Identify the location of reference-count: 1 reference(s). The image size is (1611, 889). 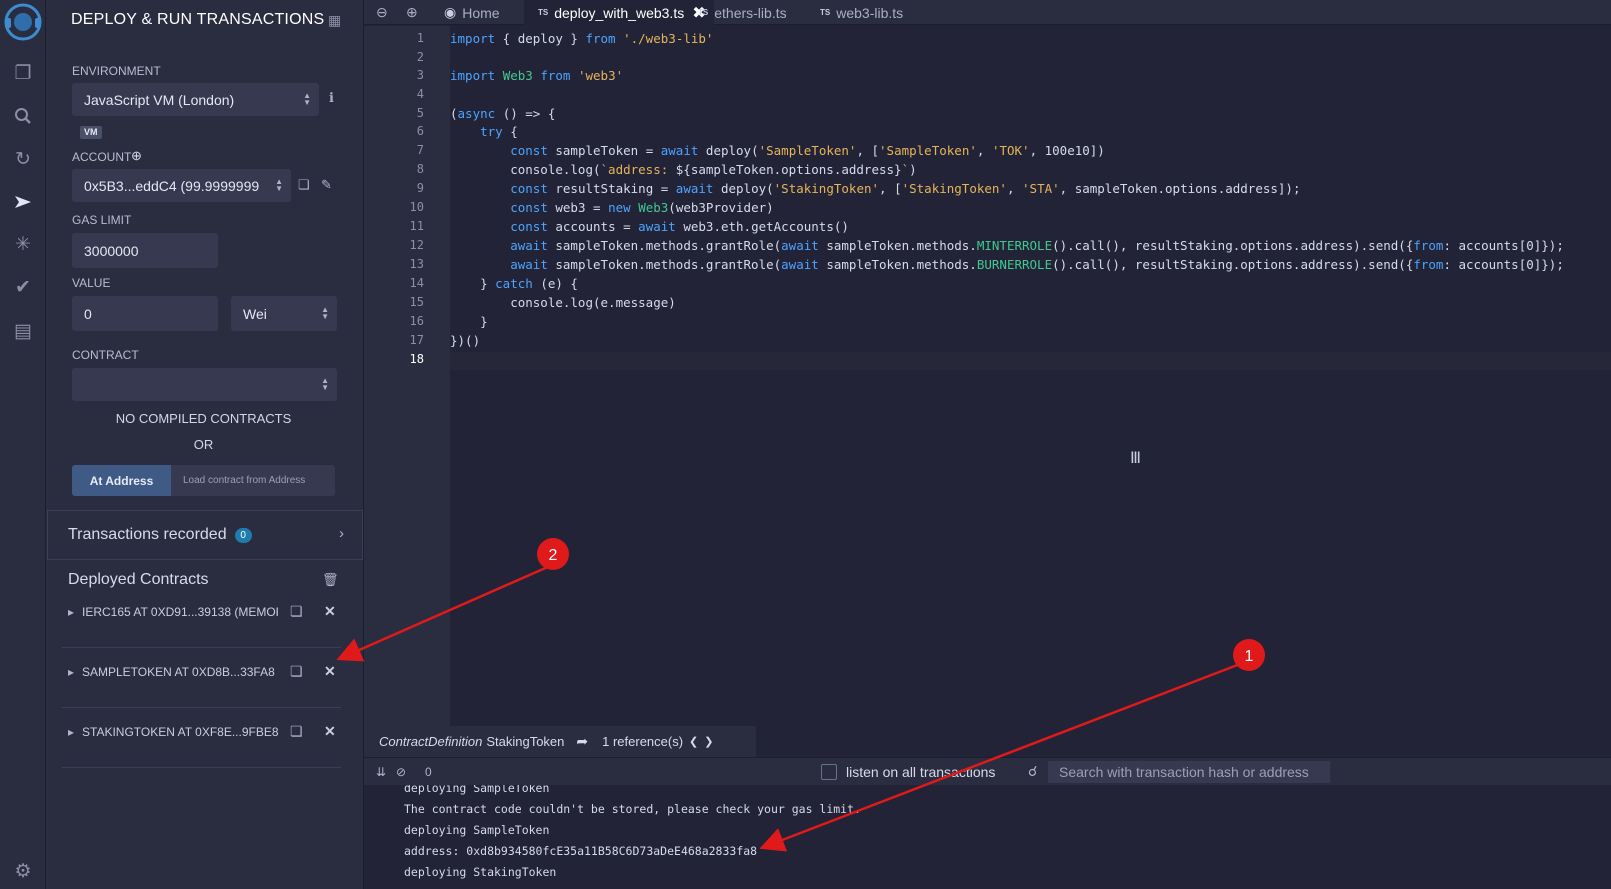
(643, 741).